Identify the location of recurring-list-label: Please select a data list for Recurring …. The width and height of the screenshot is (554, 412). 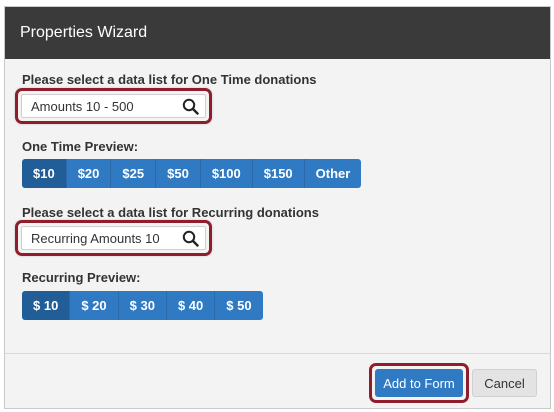
(170, 212).